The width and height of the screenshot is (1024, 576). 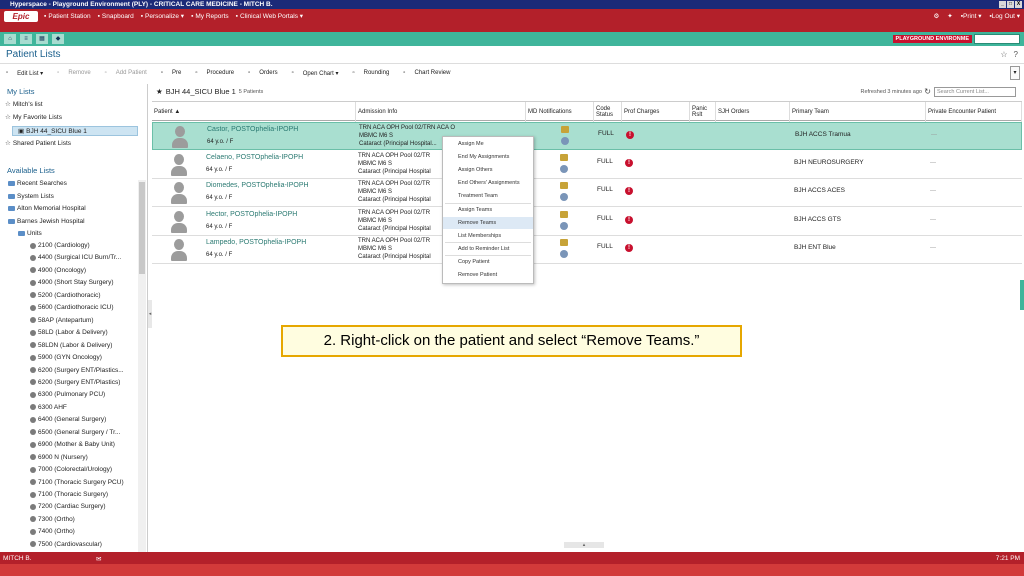 I want to click on patient-name: Castor, POSTOphelia-IPOPH, so click(x=252, y=129).